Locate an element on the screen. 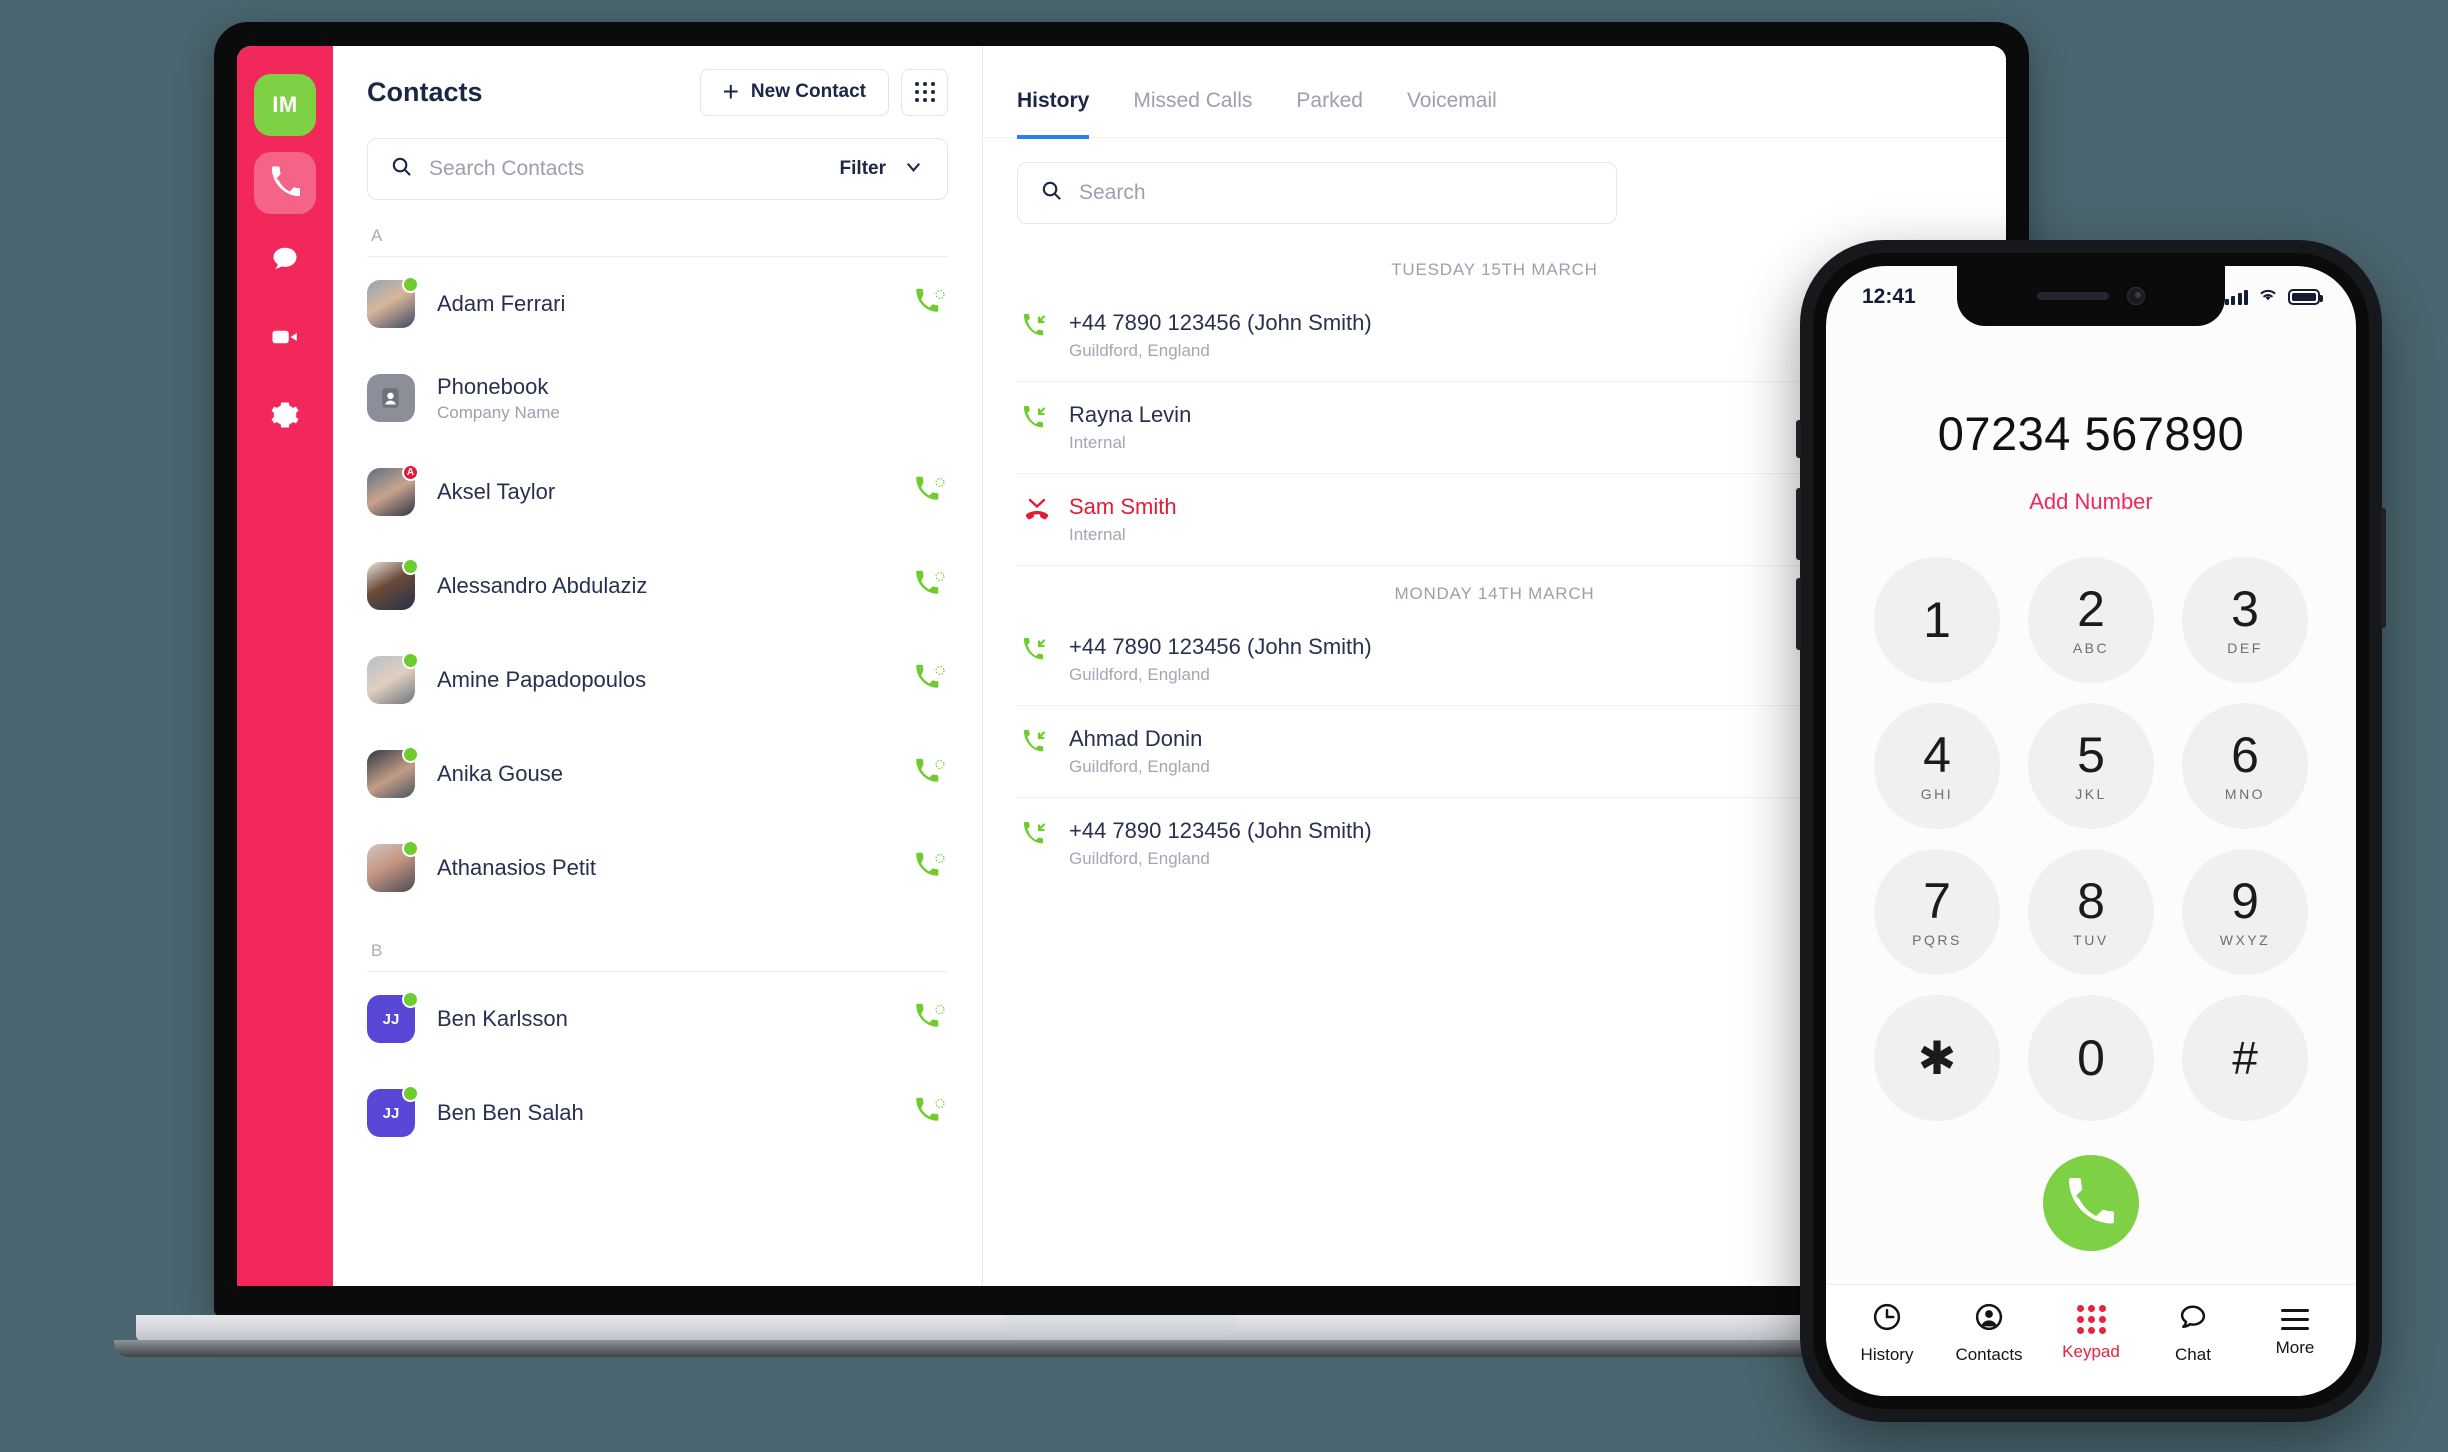 Image resolution: width=2448 pixels, height=1452 pixels. phone-tab-contacts: Contacts is located at coordinates (1989, 1333).